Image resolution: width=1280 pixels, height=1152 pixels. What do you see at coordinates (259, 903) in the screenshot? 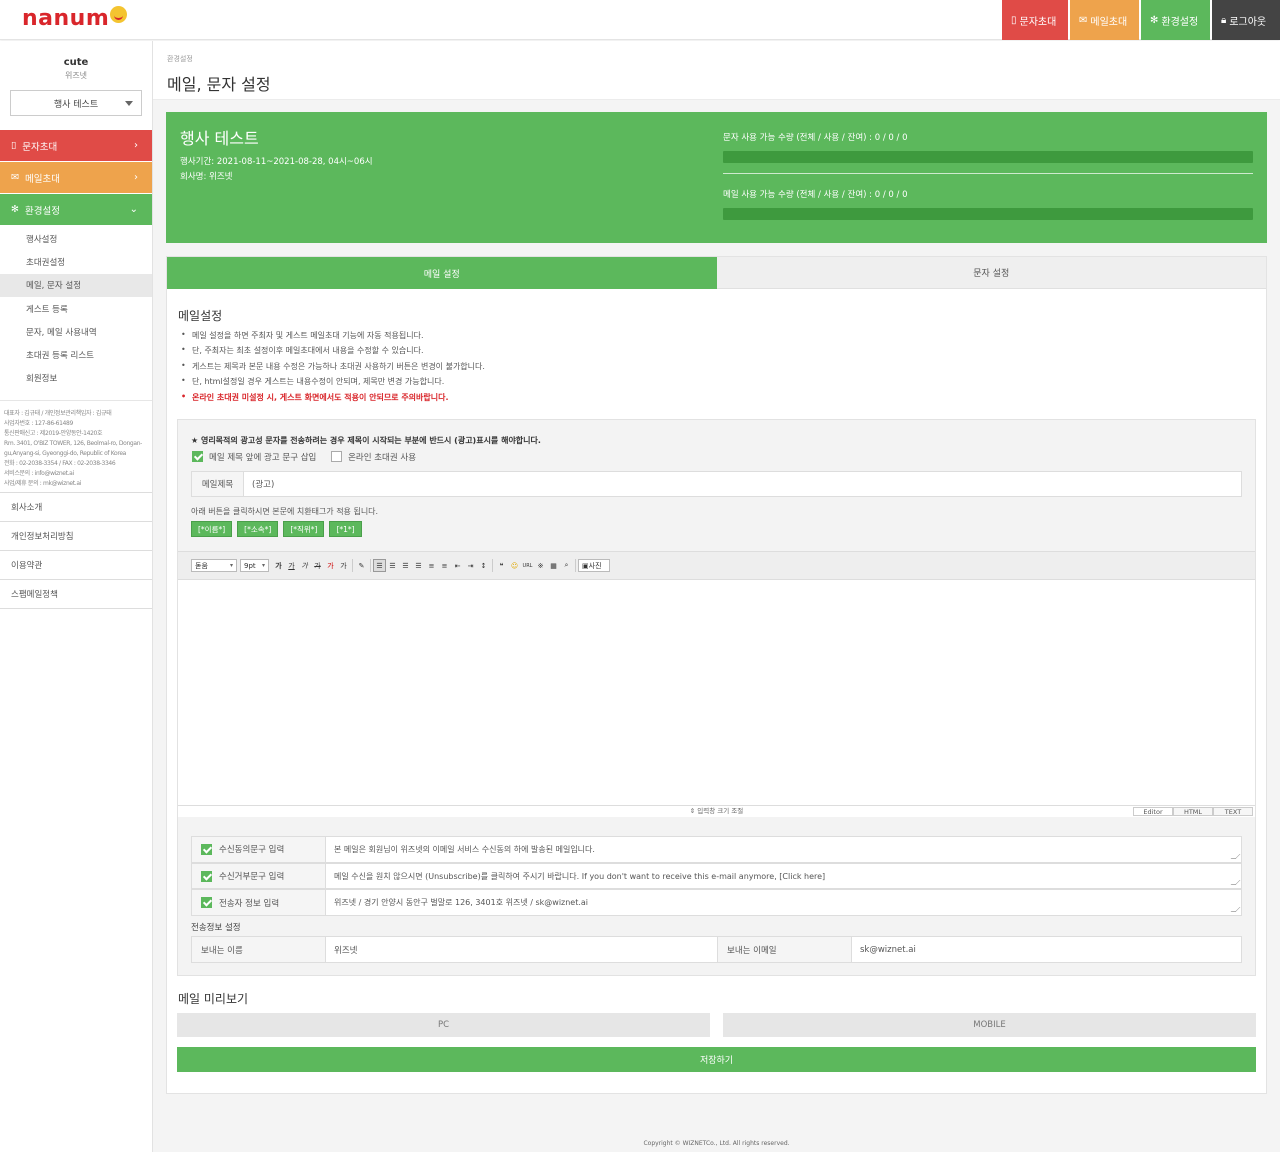
I see `sender-info-label-cell: 전송자 정보 입력` at bounding box center [259, 903].